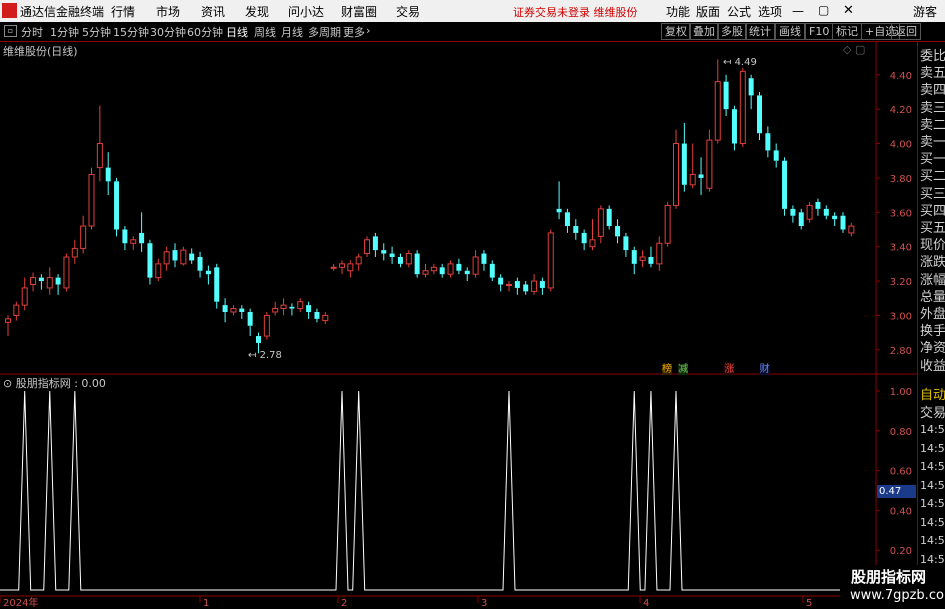 The width and height of the screenshot is (945, 609). I want to click on menu-discover: 发现, so click(257, 11).